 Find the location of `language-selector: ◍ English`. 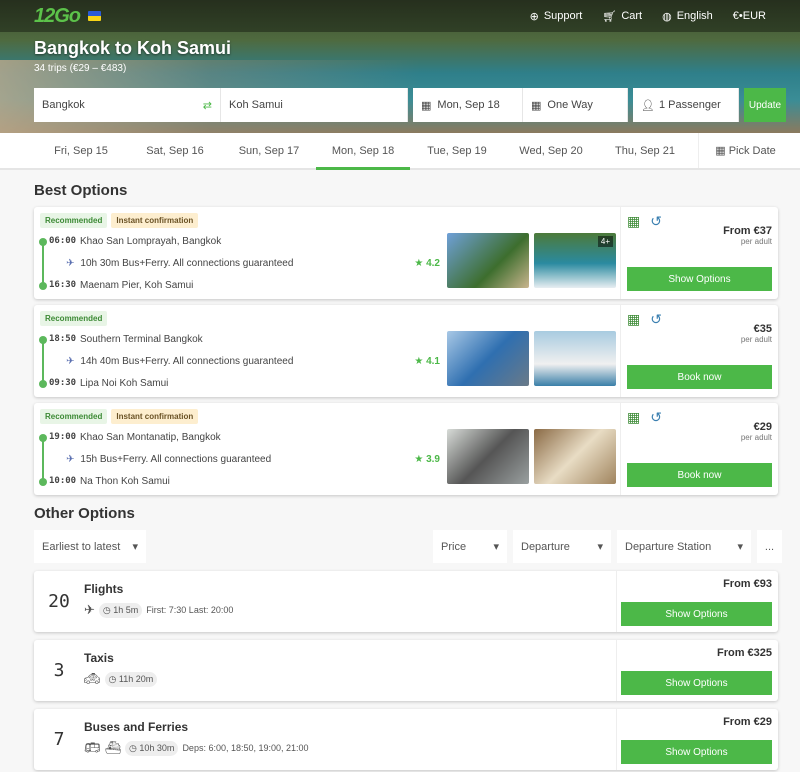

language-selector: ◍ English is located at coordinates (687, 16).